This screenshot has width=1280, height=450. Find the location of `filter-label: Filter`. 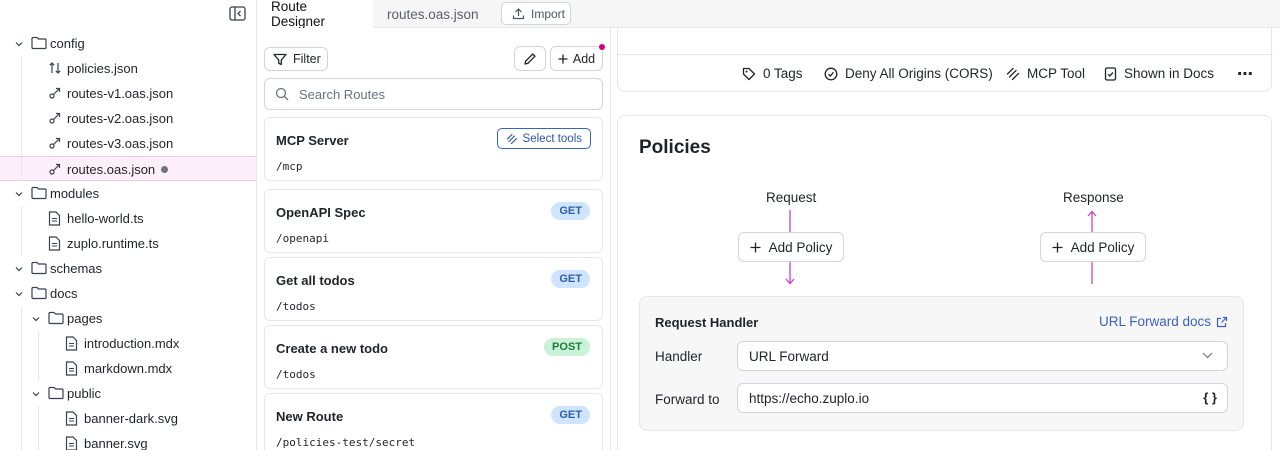

filter-label: Filter is located at coordinates (307, 59).